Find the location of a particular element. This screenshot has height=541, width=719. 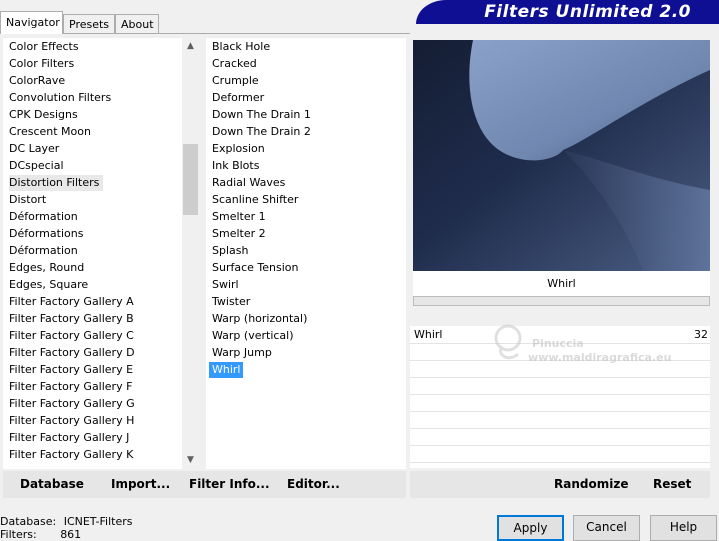

category-item: Filter Factory Gallery D is located at coordinates (72, 353).